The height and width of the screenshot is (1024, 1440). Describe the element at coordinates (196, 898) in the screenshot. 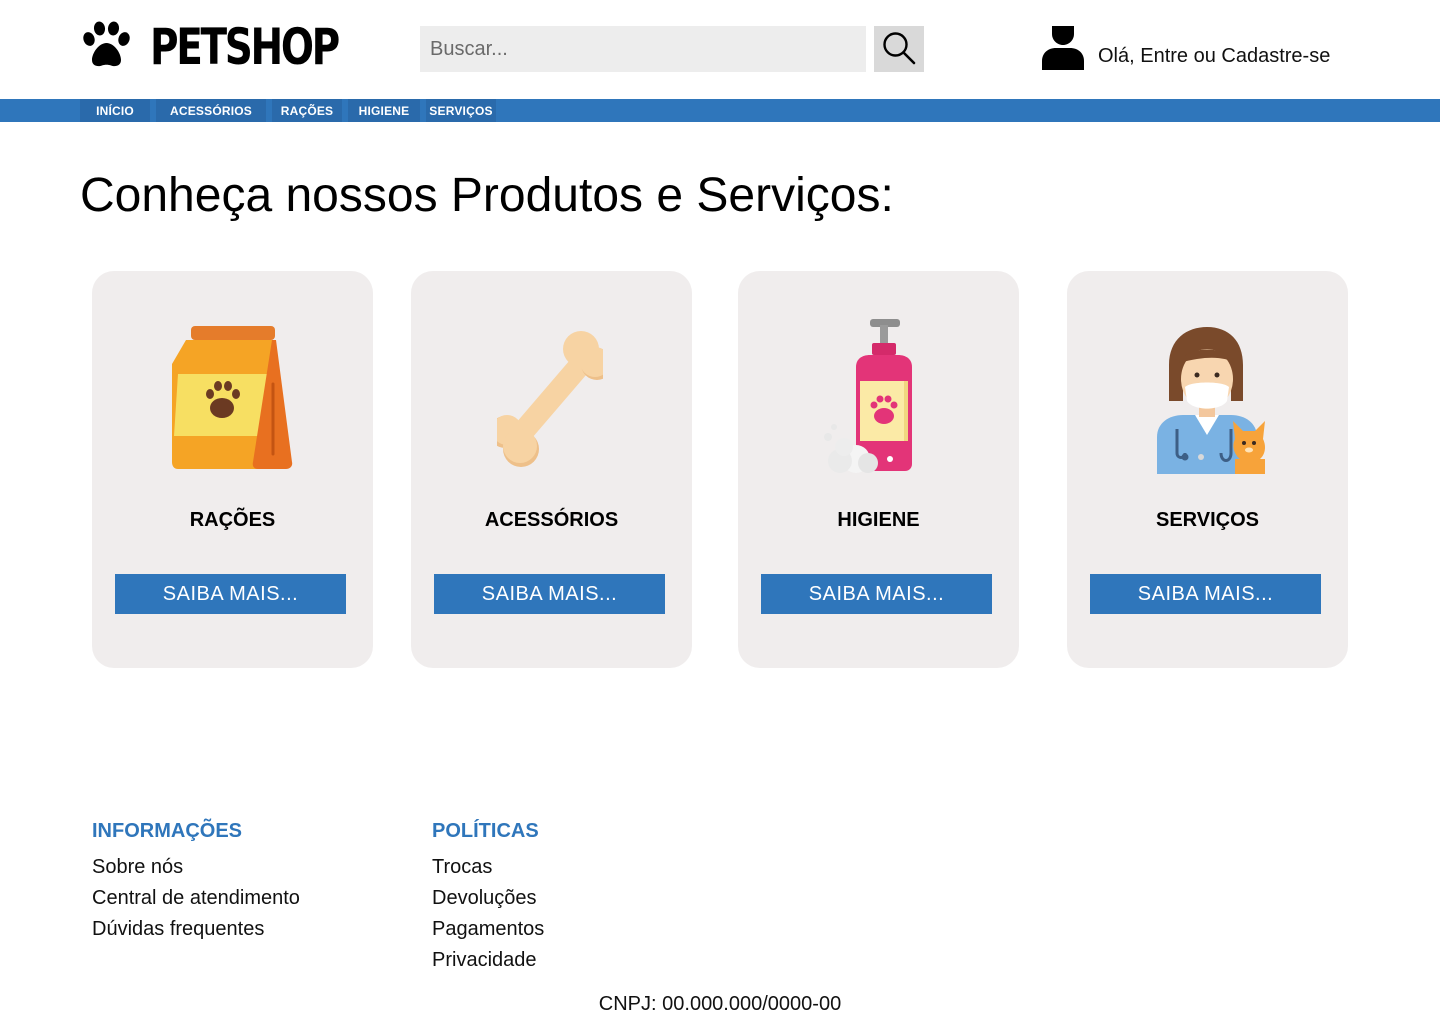

I see `footer-link-central-atendimento: Central de atendimento` at that location.